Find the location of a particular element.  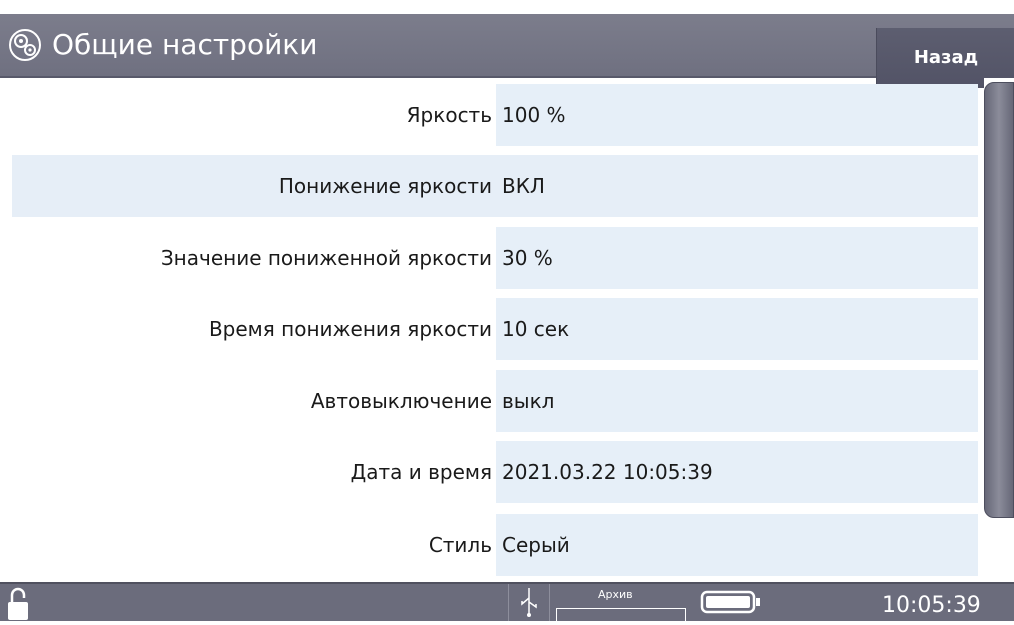

header-bar: Общие настройки Назад is located at coordinates (507, 51).